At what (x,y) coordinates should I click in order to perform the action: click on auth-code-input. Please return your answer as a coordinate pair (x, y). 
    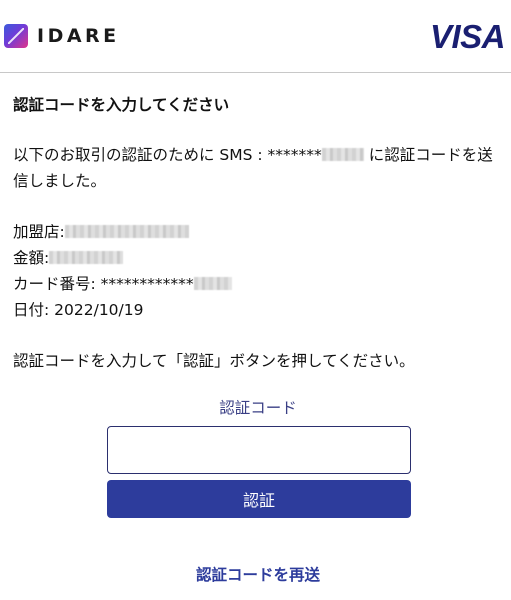
    Looking at the image, I should click on (259, 450).